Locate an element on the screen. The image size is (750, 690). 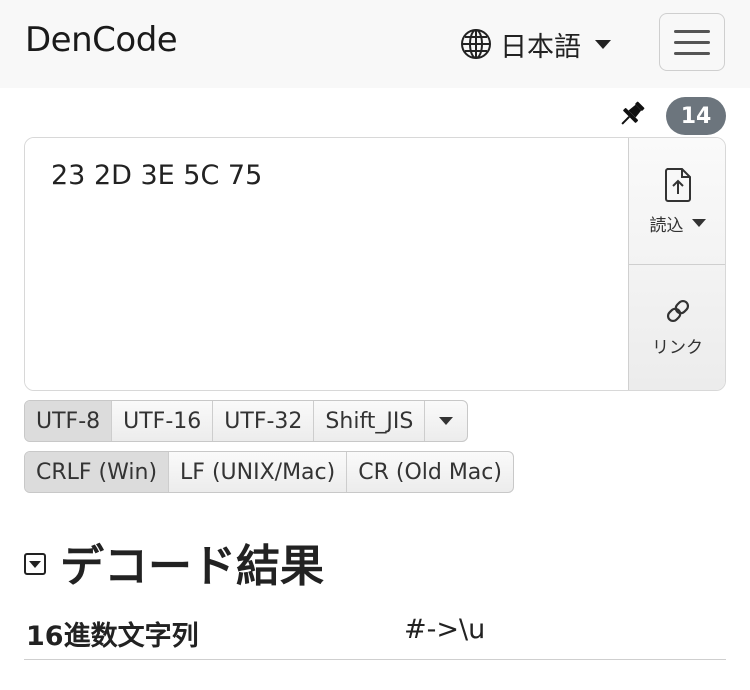
editor-side-buttons: 読込 リンク is located at coordinates (676, 264).